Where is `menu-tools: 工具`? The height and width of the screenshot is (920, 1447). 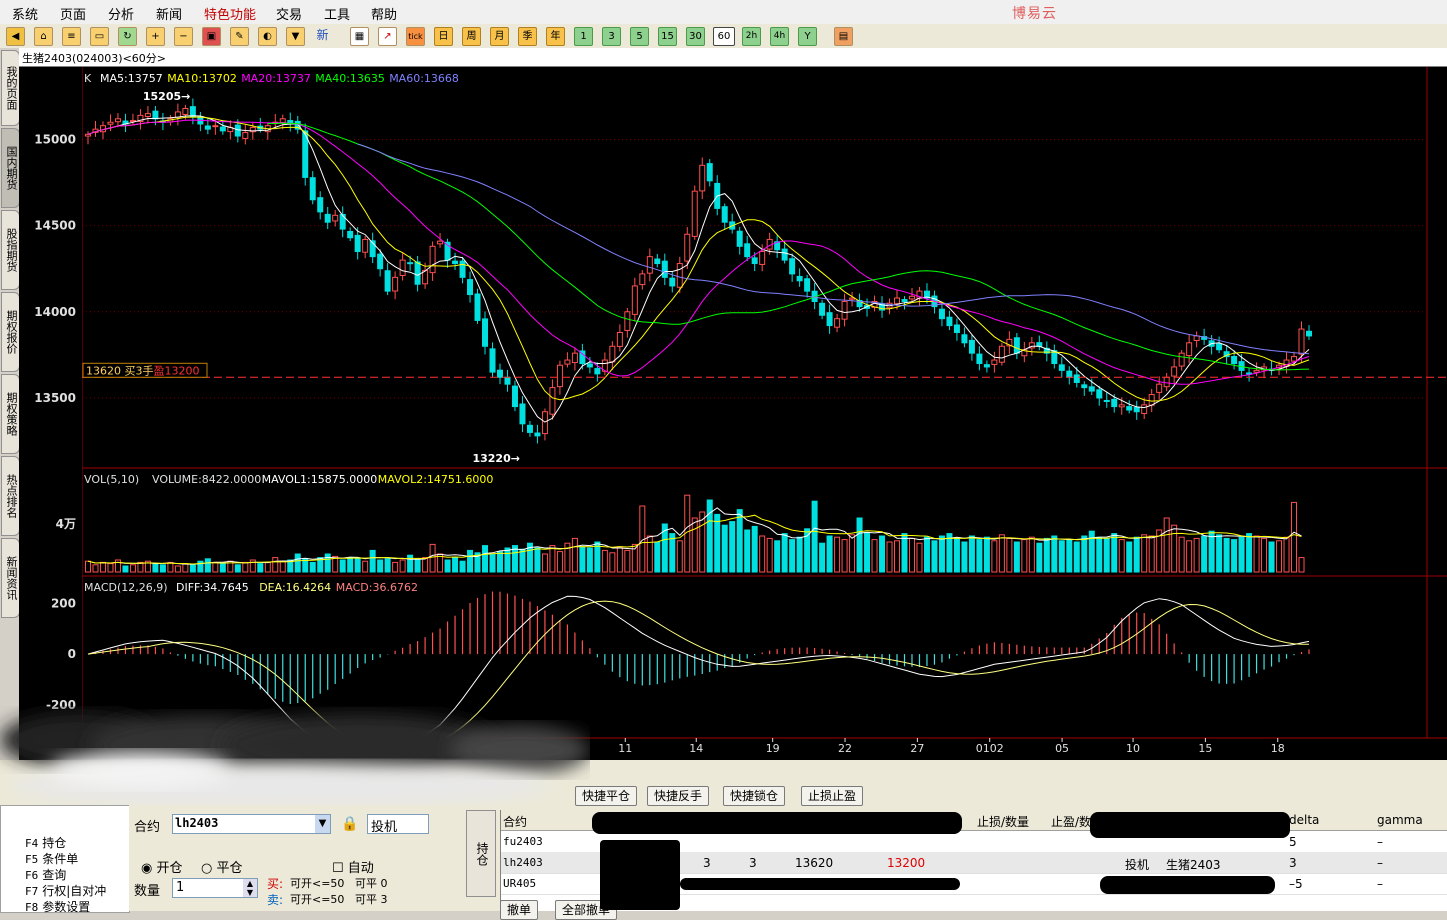 menu-tools: 工具 is located at coordinates (337, 13).